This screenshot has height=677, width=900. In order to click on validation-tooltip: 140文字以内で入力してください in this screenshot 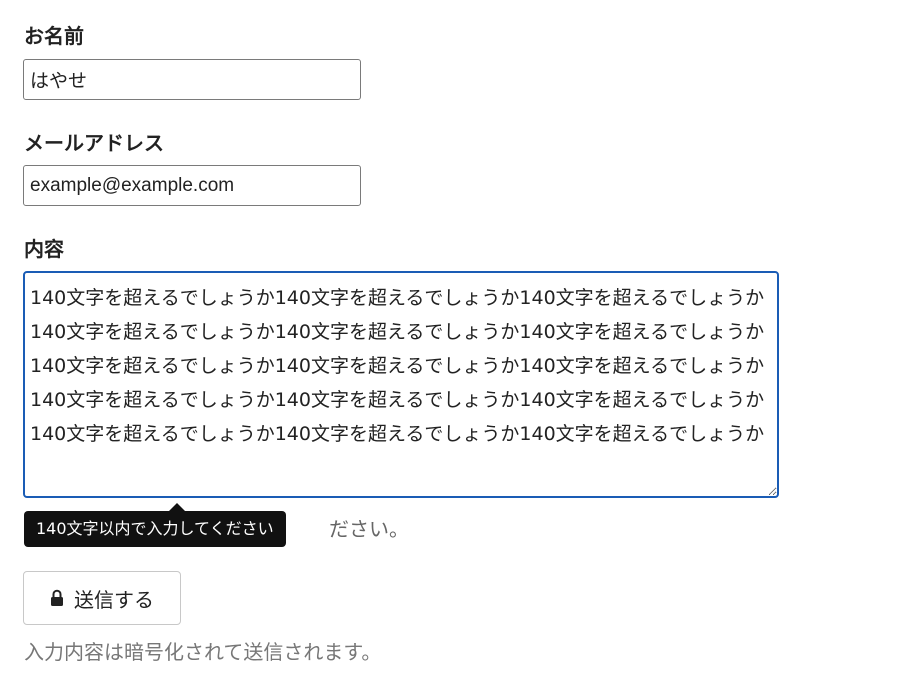, I will do `click(155, 529)`.